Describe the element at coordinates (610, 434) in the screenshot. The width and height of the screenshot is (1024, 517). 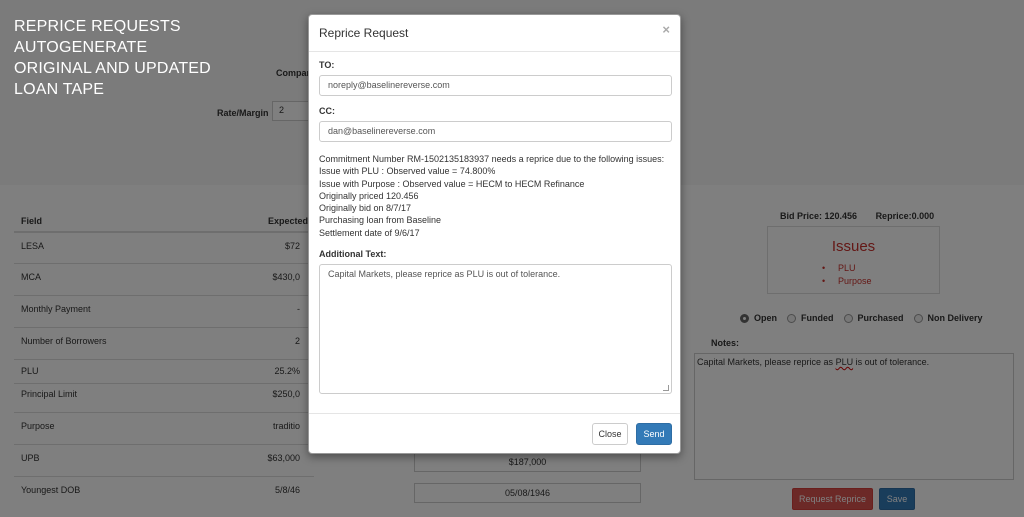
I see `close-button: Close` at that location.